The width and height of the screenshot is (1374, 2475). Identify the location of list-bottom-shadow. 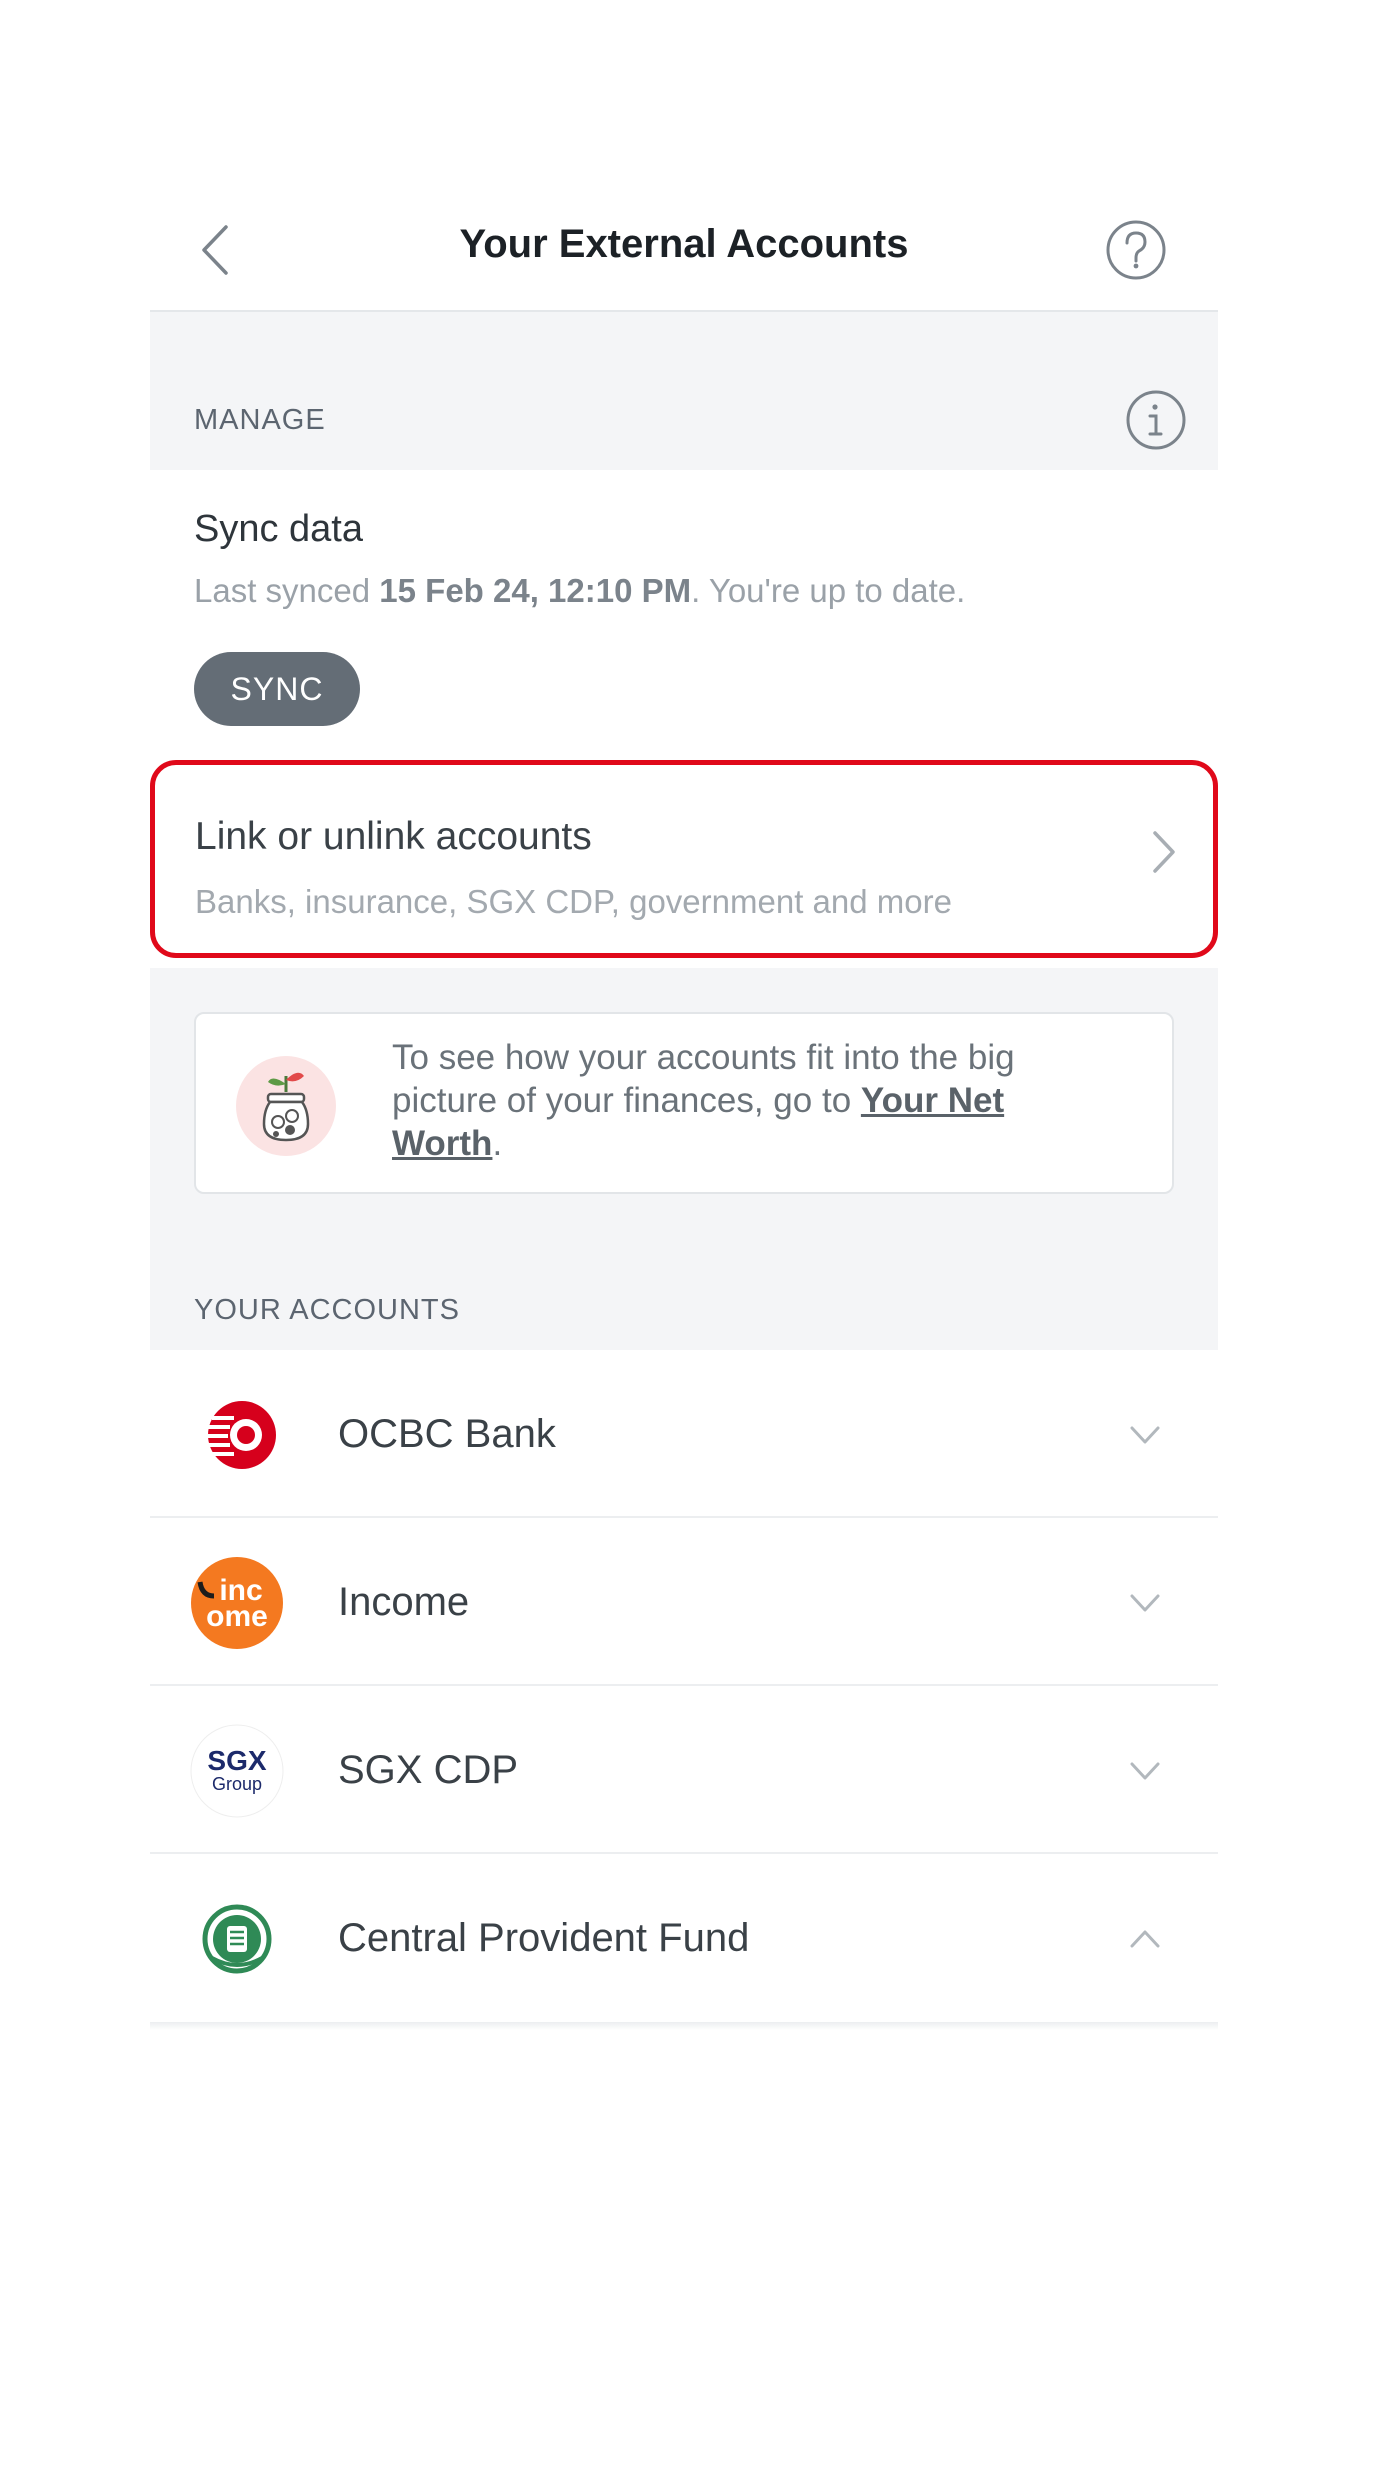
(684, 2026).